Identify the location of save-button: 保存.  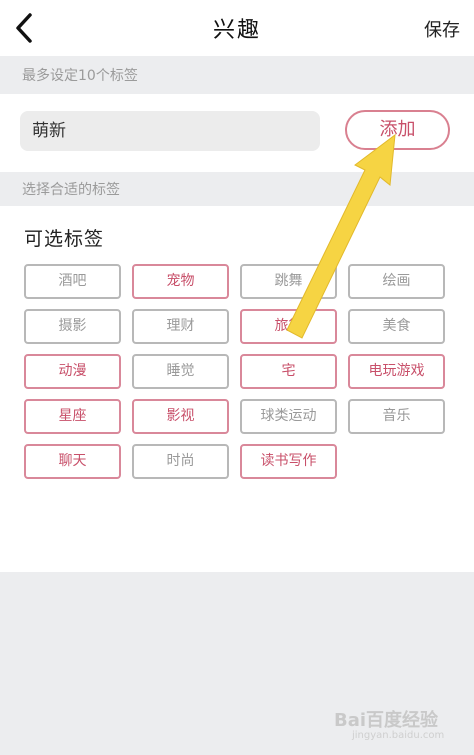
(442, 29).